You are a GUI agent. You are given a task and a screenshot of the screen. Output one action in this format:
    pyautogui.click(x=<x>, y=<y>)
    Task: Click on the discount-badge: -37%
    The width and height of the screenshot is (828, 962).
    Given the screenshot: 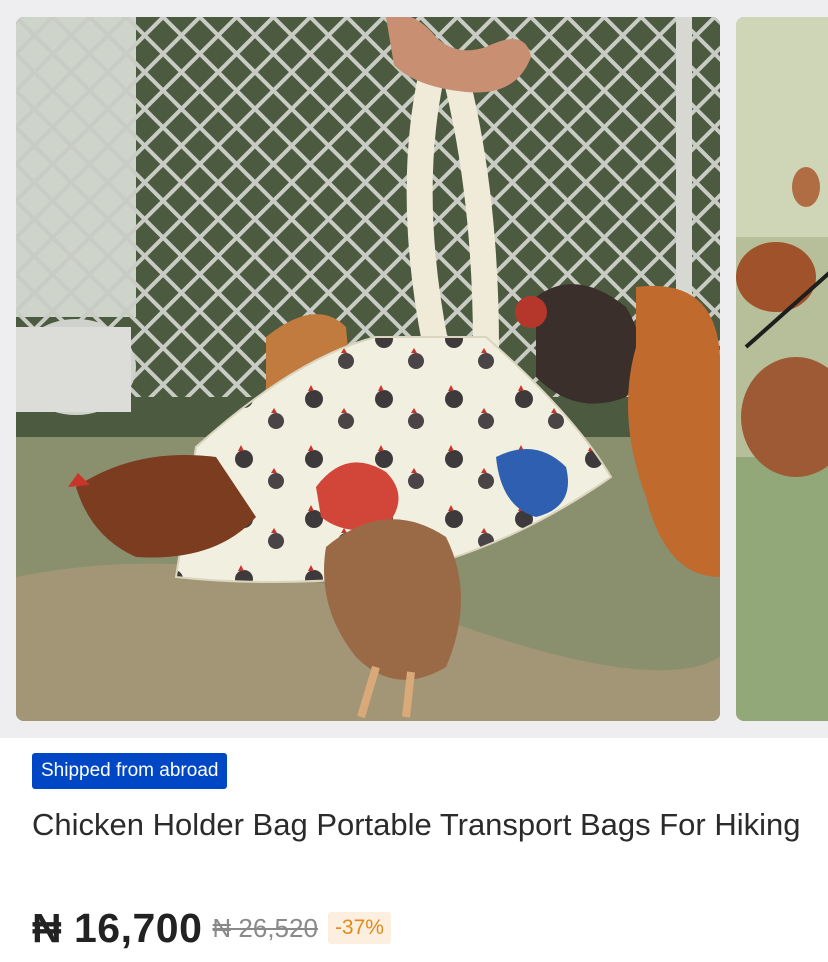 What is the action you would take?
    pyautogui.click(x=359, y=928)
    